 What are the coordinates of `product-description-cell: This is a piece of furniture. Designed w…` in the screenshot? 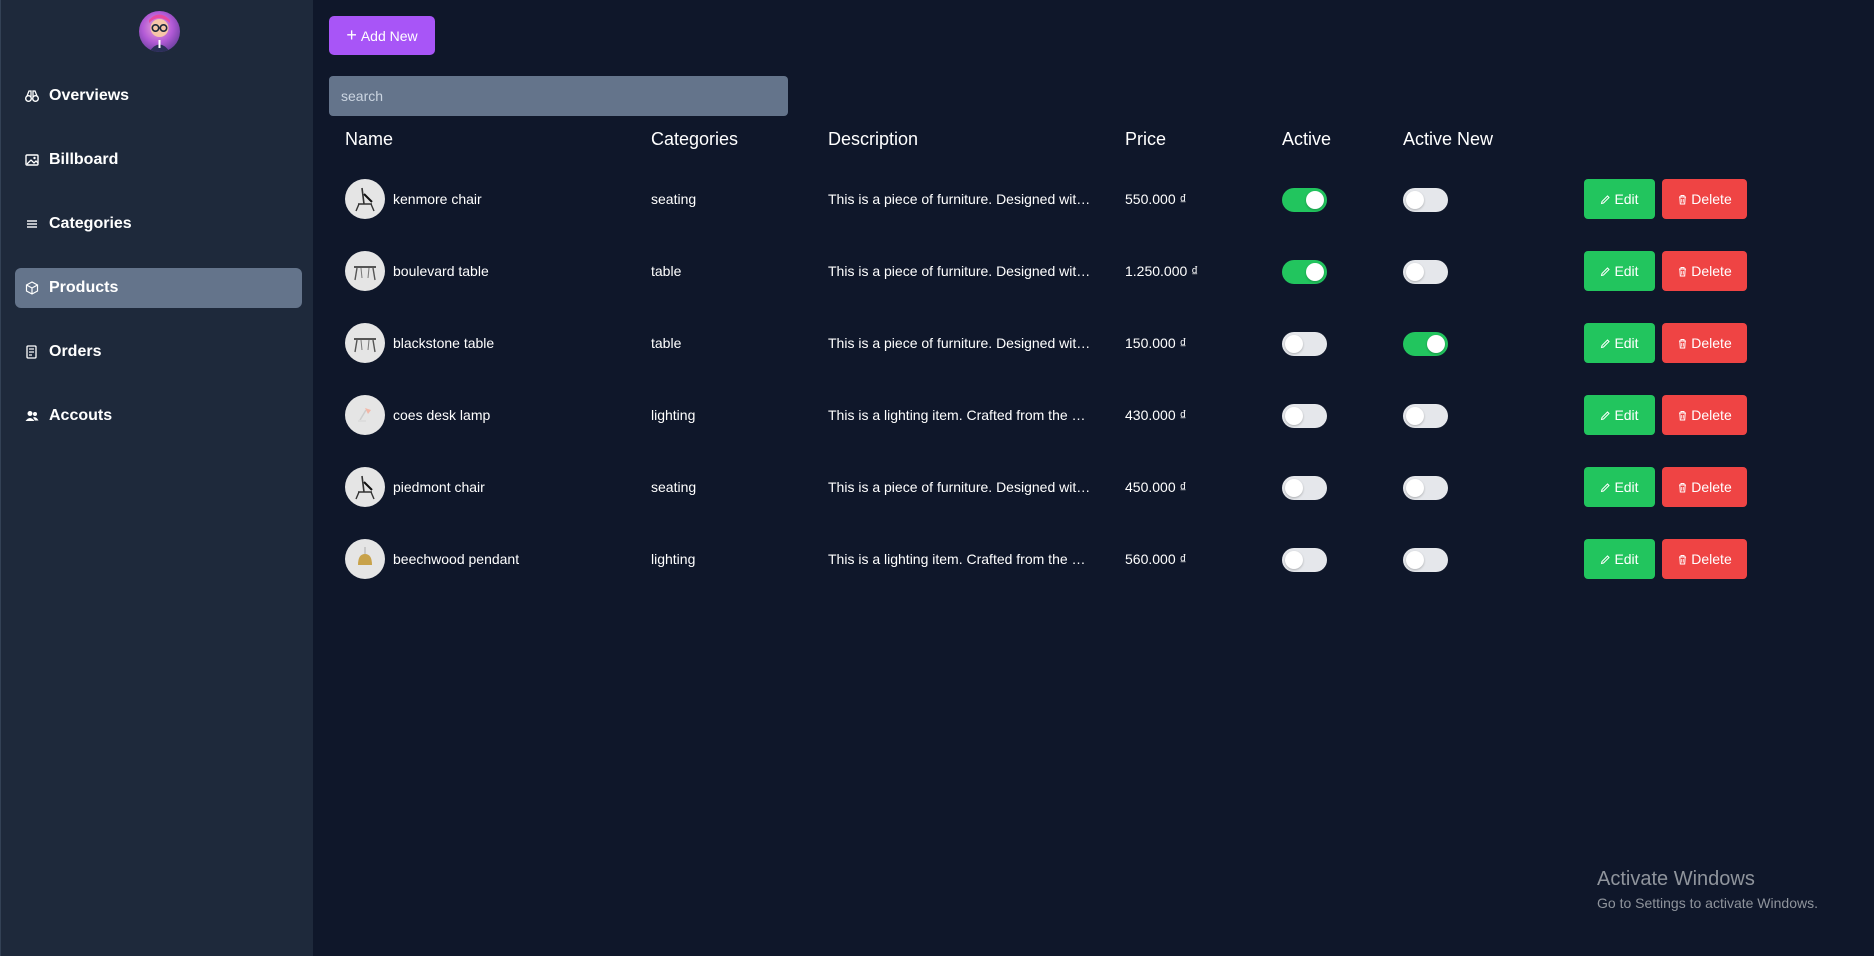 It's located at (960, 487).